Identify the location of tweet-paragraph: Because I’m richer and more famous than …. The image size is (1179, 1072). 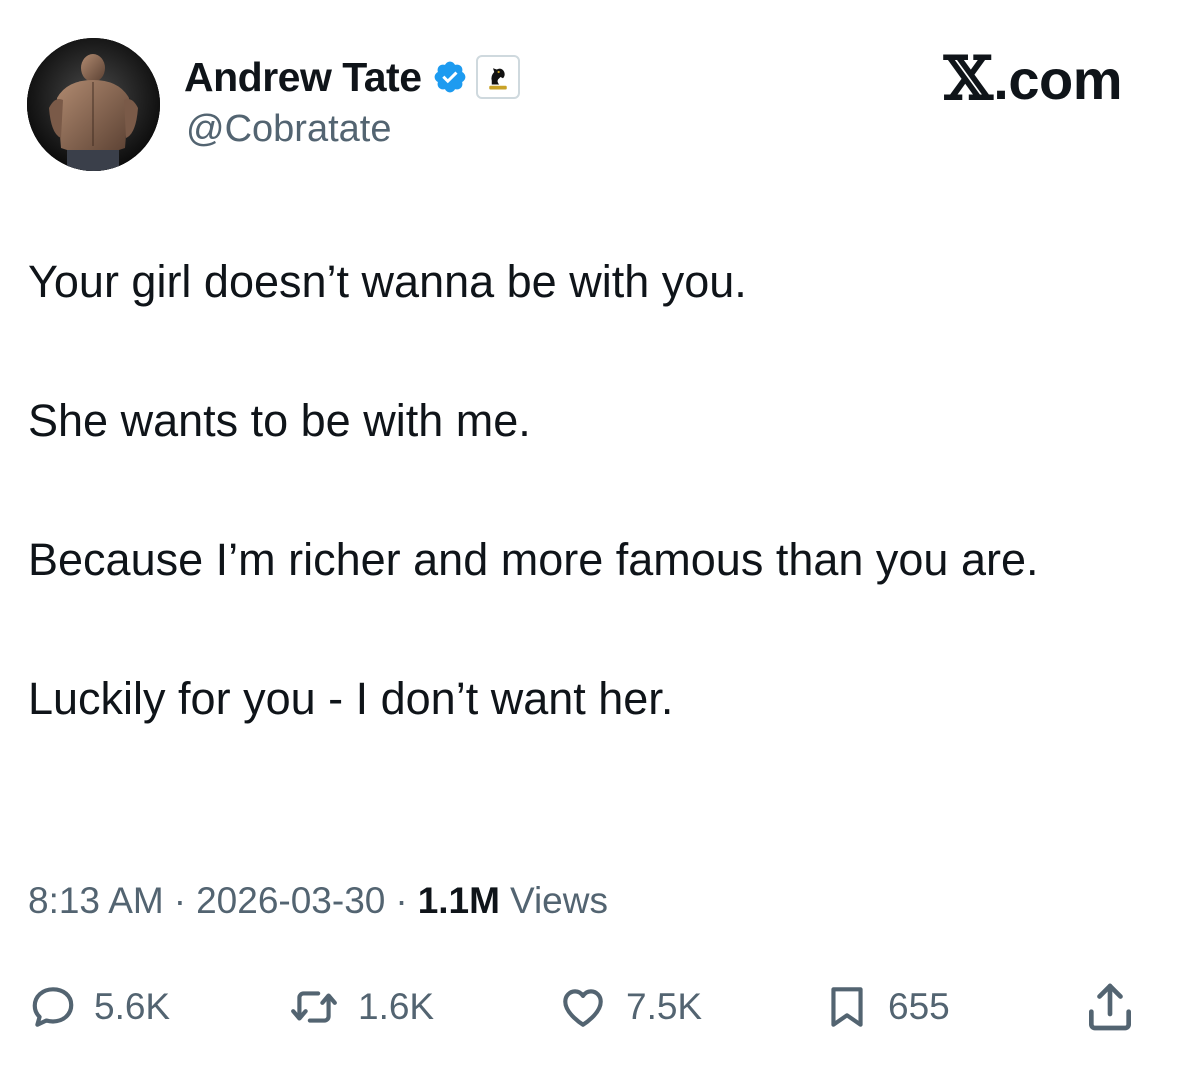
(533, 559).